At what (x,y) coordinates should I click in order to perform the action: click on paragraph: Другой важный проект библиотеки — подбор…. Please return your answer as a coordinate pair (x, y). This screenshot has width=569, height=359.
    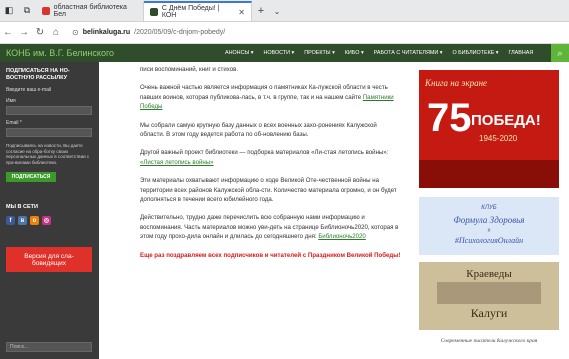
    Looking at the image, I should click on (271, 157).